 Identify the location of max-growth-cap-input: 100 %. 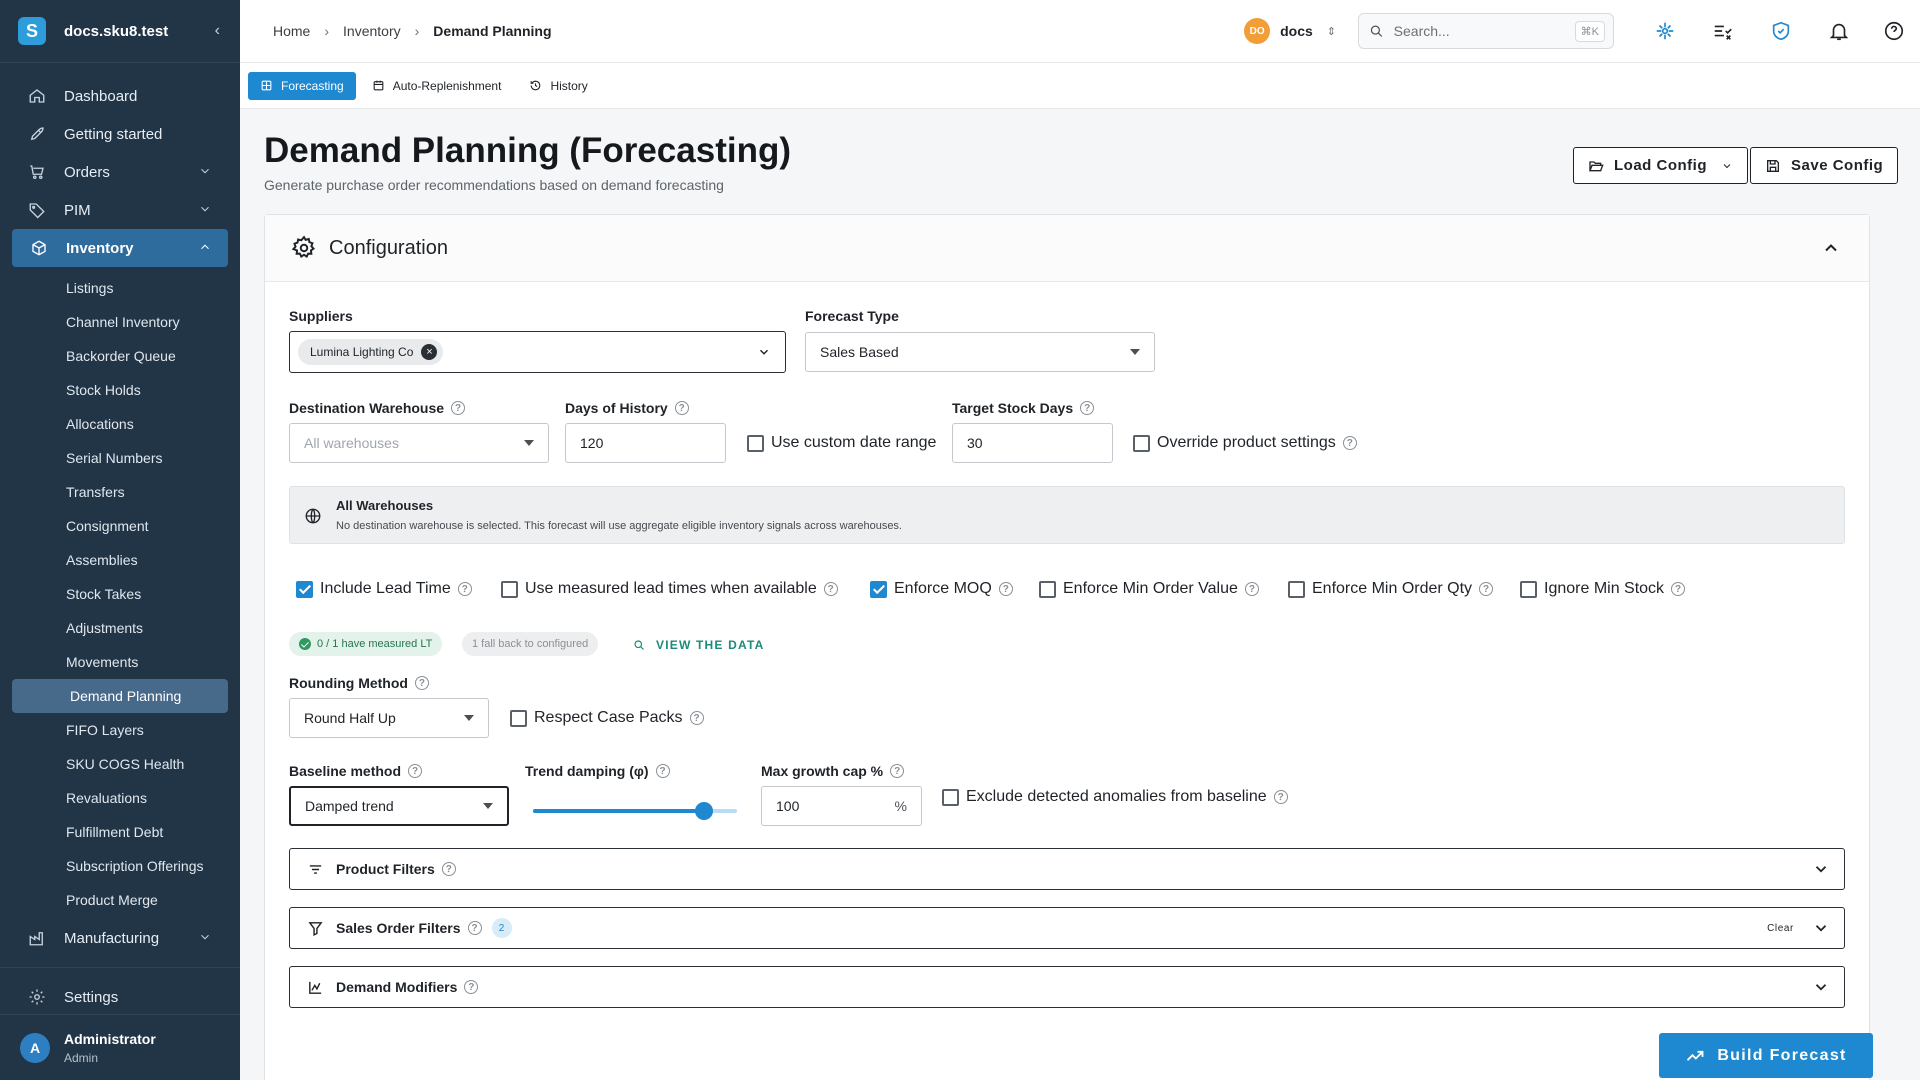
(841, 806).